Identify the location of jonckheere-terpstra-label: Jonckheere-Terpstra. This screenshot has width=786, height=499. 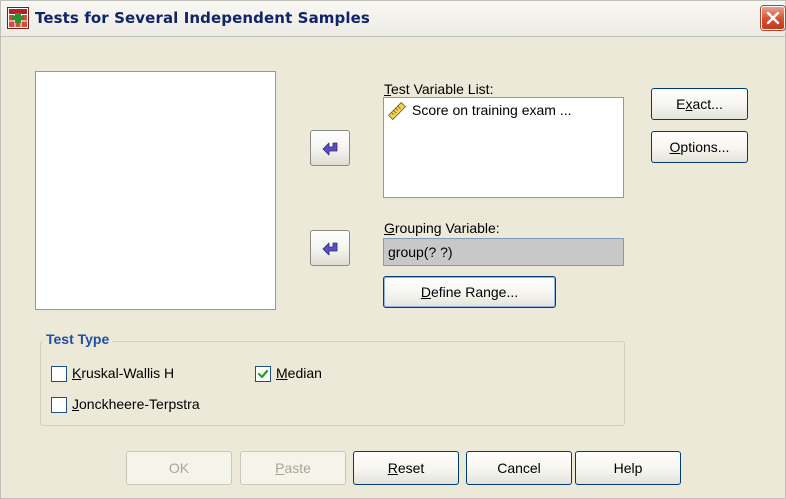
(136, 404).